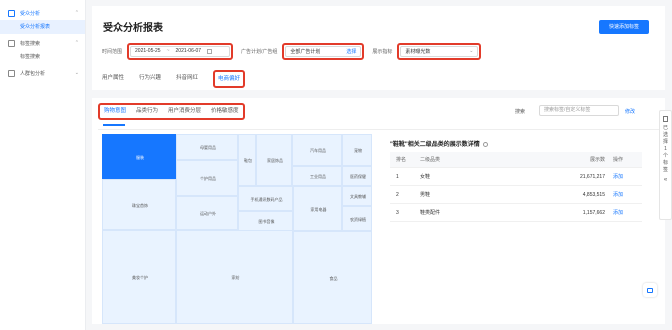 The height and width of the screenshot is (330, 672). Describe the element at coordinates (30, 13) in the screenshot. I see `nav-group-label: 受众分析` at that location.